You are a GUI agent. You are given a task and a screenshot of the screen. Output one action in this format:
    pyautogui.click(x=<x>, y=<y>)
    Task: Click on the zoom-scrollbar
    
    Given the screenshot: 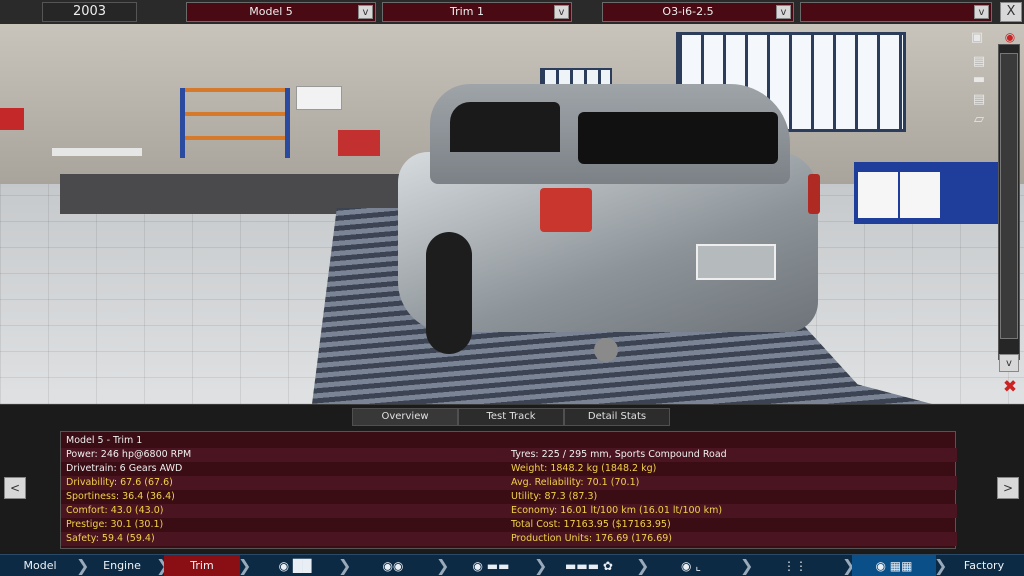 What is the action you would take?
    pyautogui.click(x=1009, y=202)
    